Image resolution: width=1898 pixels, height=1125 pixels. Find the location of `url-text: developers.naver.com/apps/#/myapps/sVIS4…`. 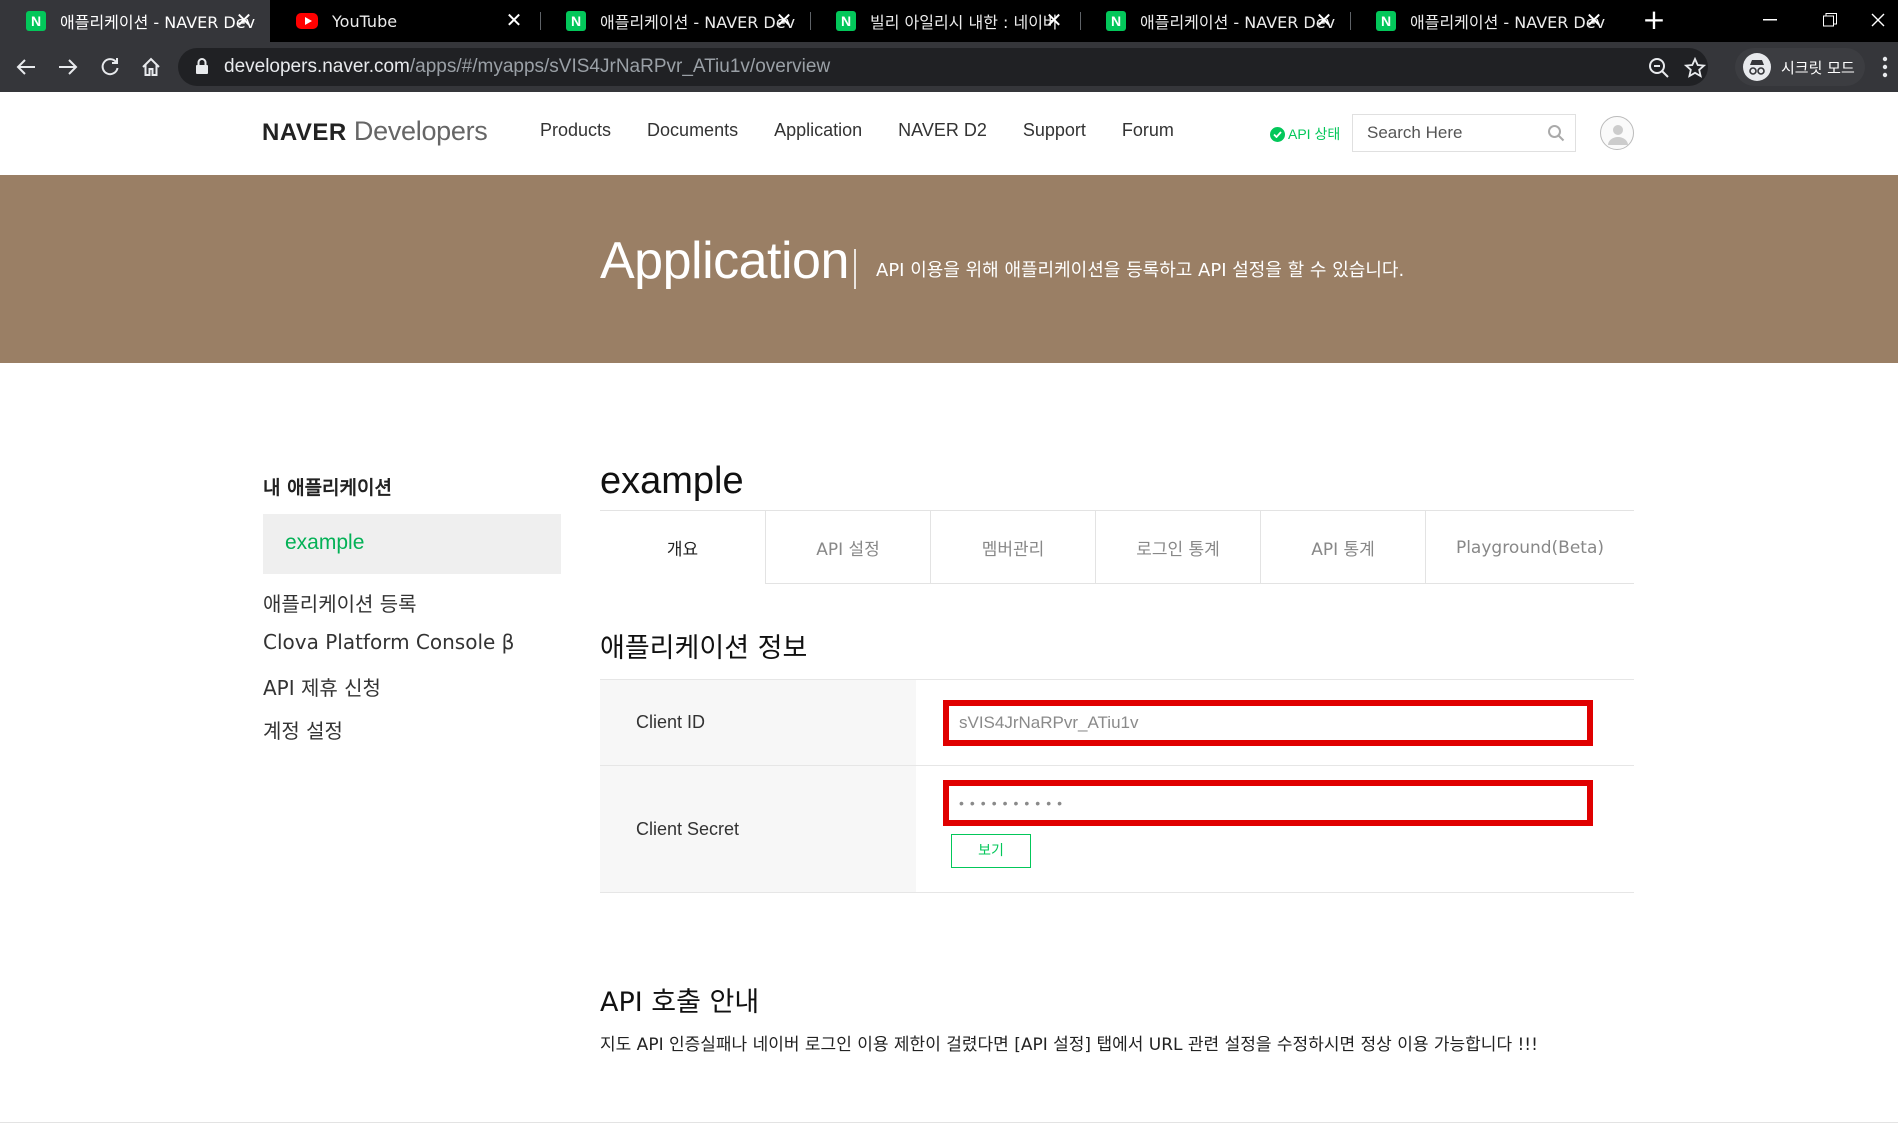

url-text: developers.naver.com/apps/#/myapps/sVIS4… is located at coordinates (527, 67).